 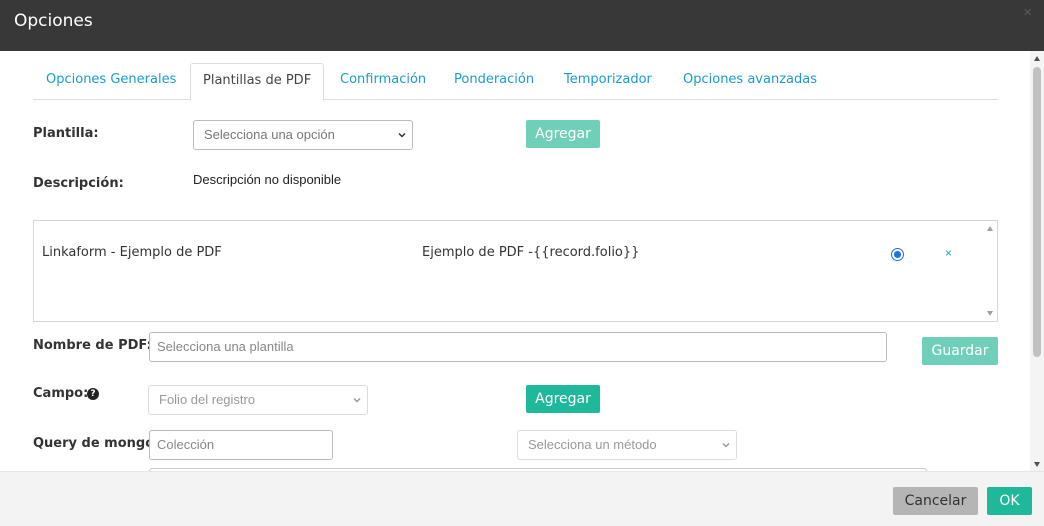 What do you see at coordinates (257, 82) in the screenshot?
I see `tab-plantillas-pdf: Plantillas de PDF` at bounding box center [257, 82].